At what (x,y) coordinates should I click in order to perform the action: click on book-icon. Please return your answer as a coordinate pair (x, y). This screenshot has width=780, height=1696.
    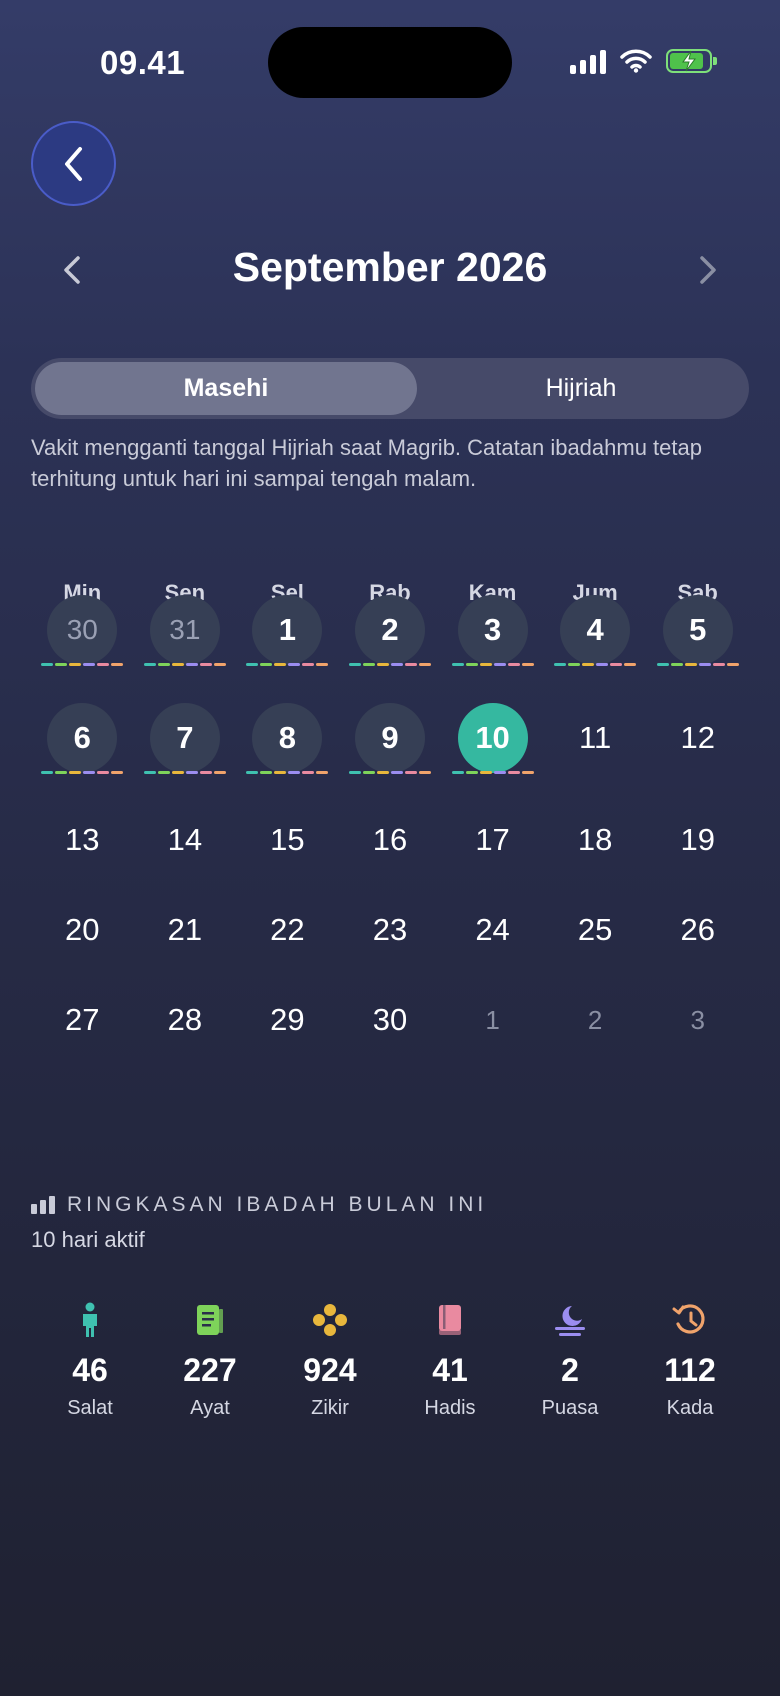
    Looking at the image, I should click on (450, 1320).